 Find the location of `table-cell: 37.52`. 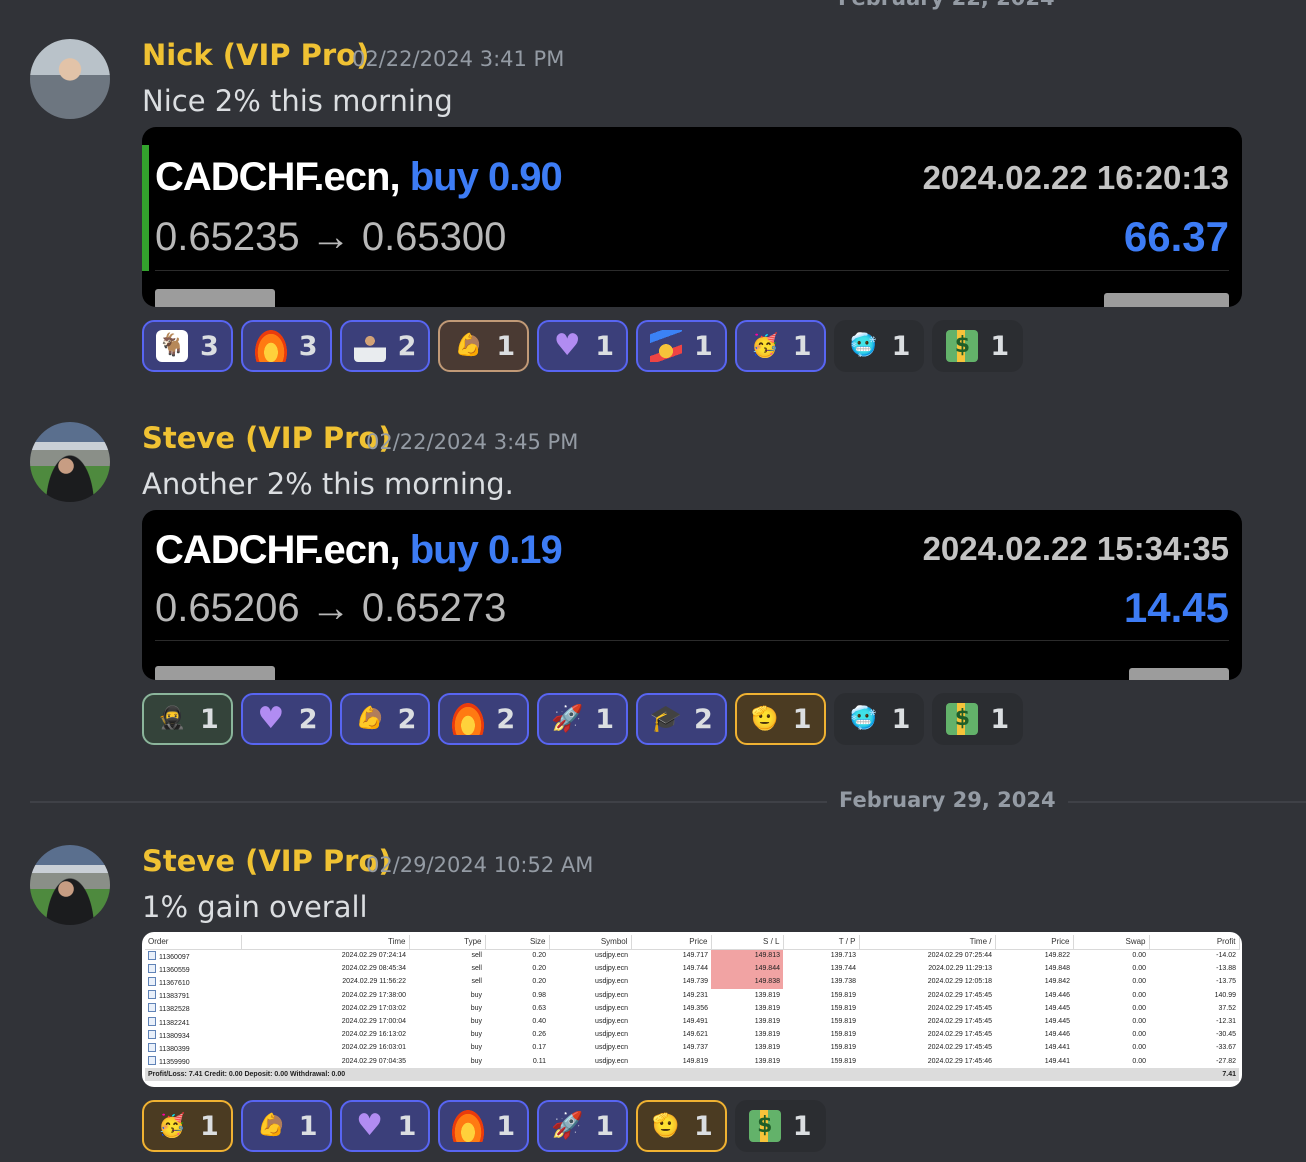

table-cell: 37.52 is located at coordinates (1227, 1008).